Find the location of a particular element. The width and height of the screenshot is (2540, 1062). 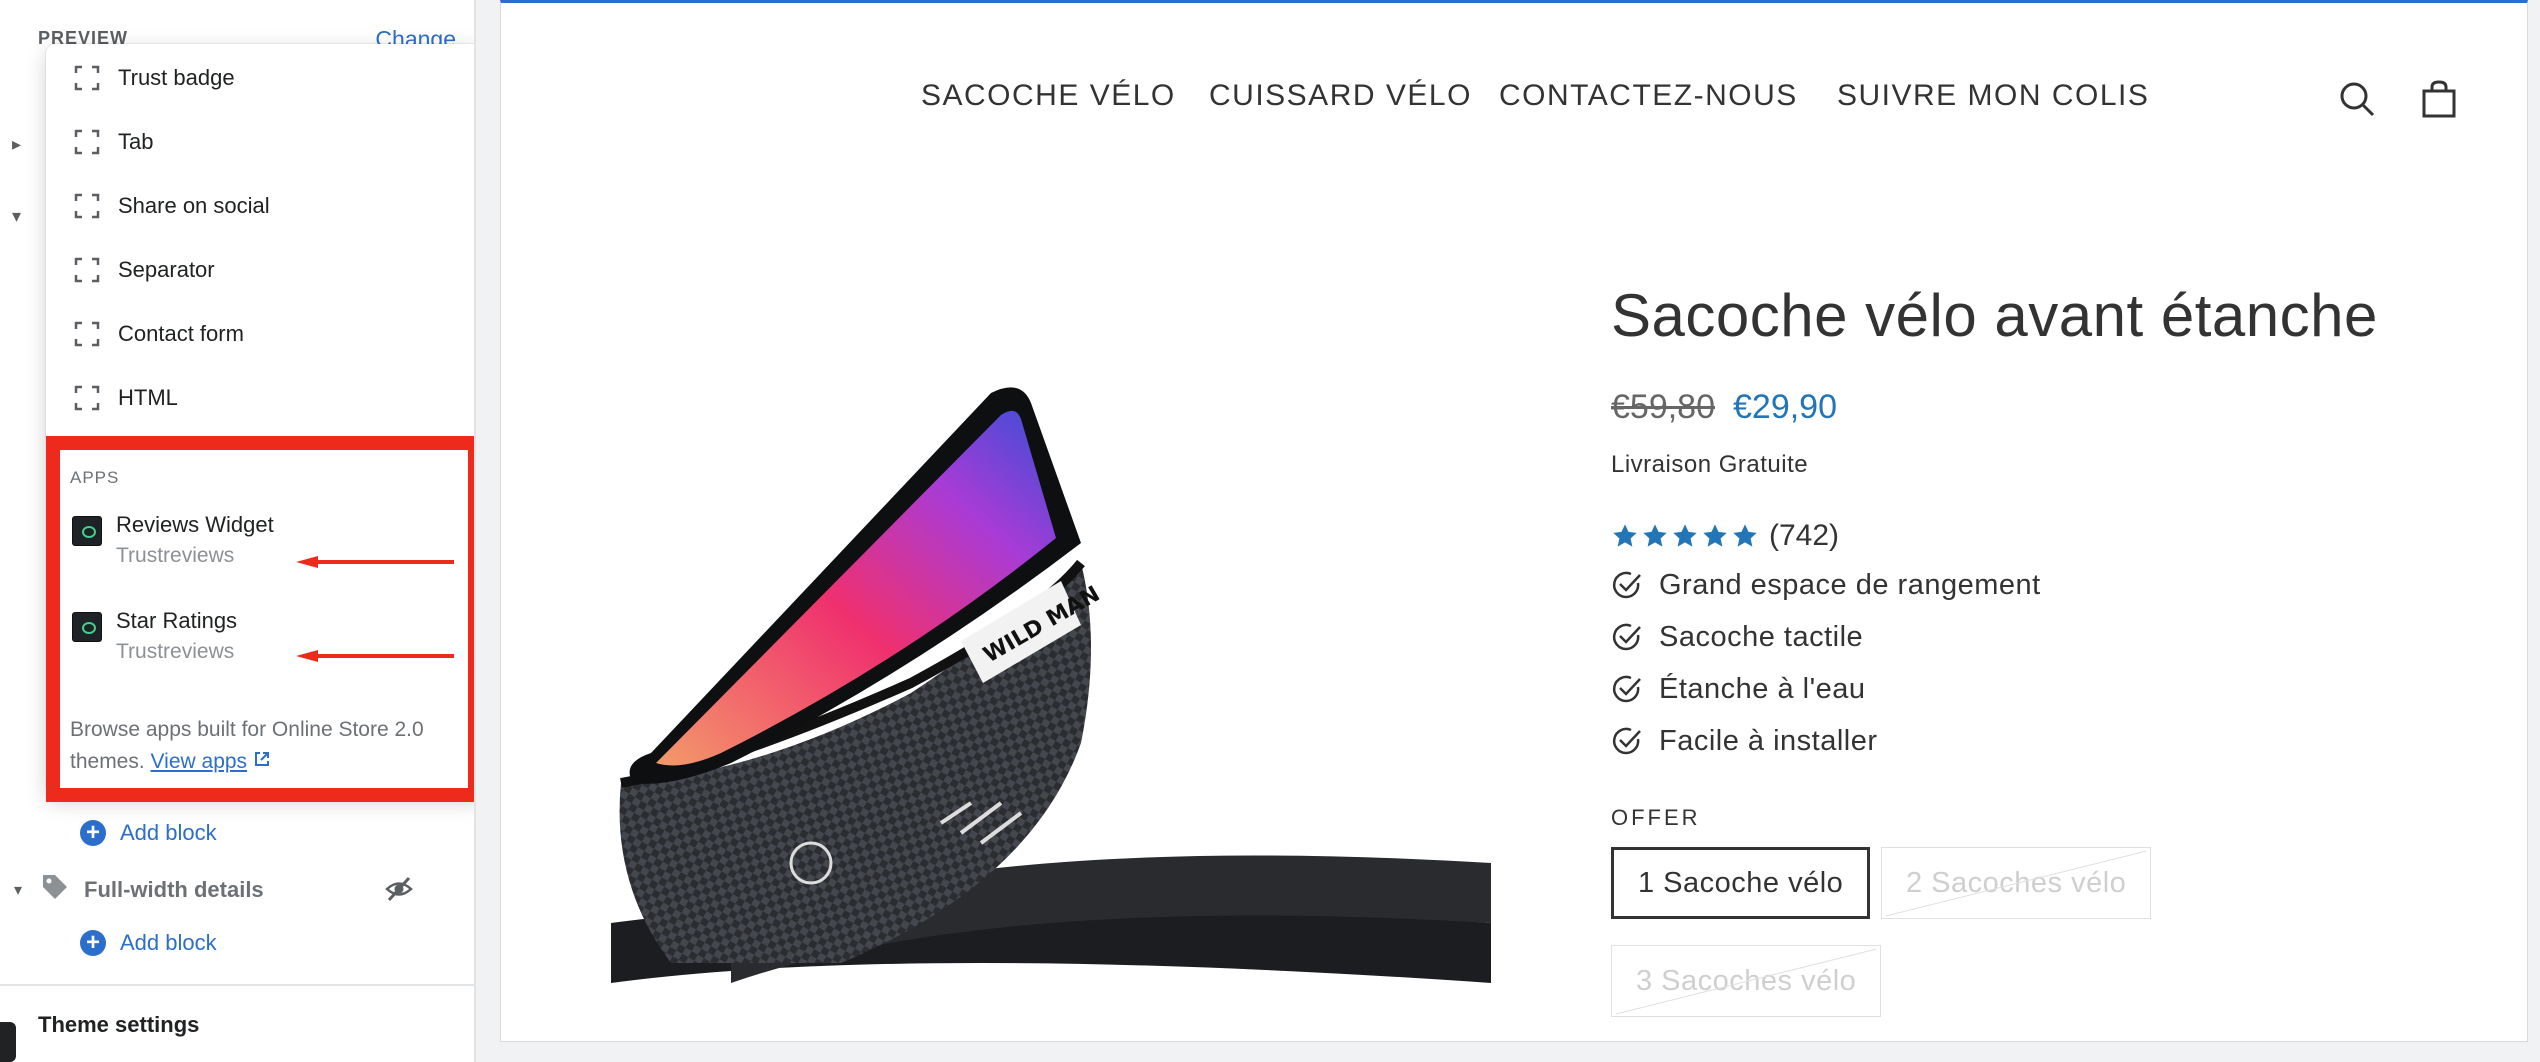

external-link-icon is located at coordinates (261, 759).